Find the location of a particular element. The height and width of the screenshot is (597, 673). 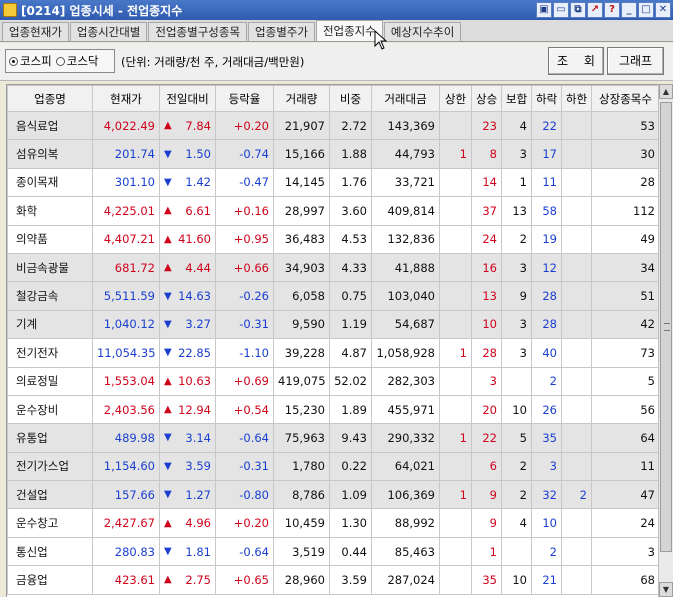

fall-cell: 22 is located at coordinates (546, 125).